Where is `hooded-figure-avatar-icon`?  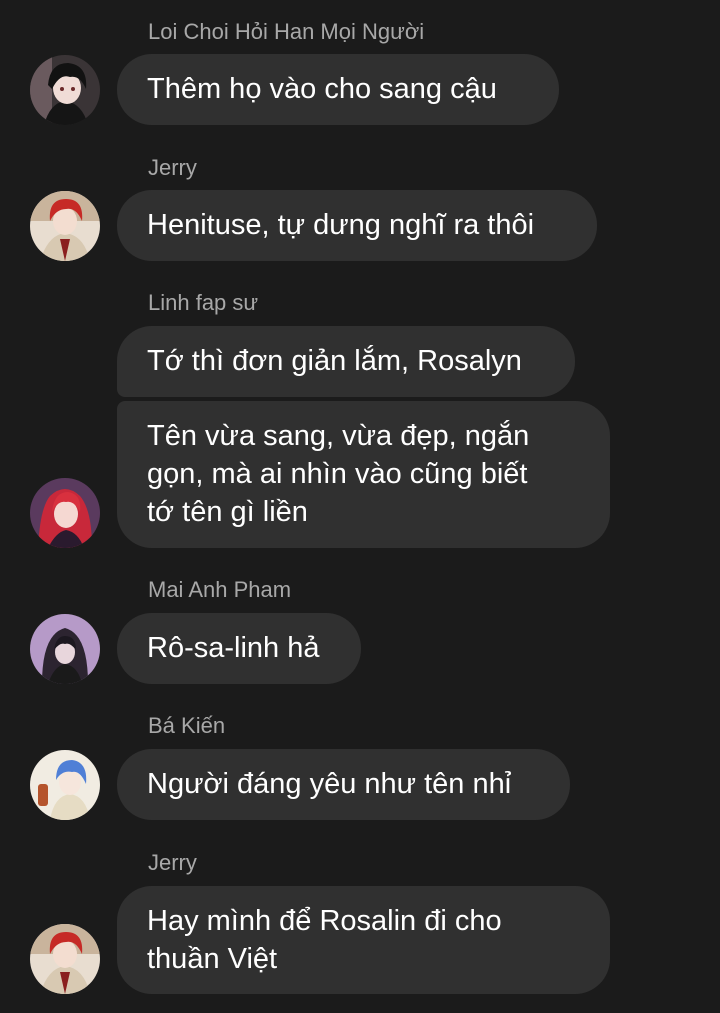 hooded-figure-avatar-icon is located at coordinates (65, 649).